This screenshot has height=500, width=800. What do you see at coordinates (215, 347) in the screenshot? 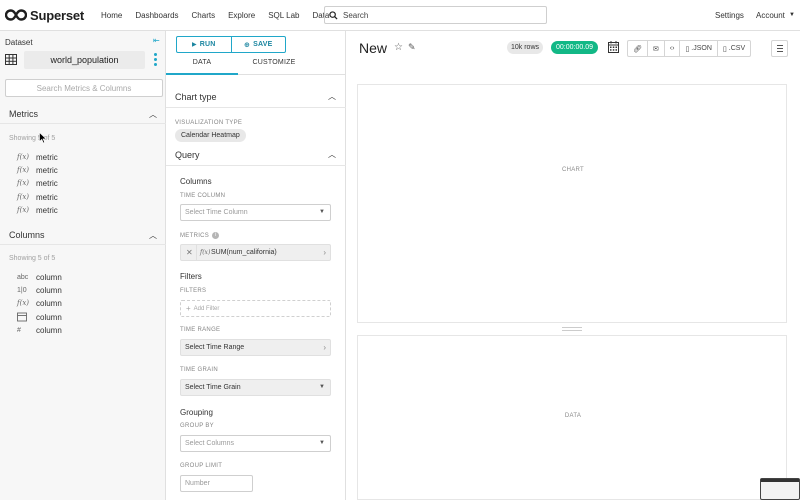
I see `time-range-value: Select Time Range` at bounding box center [215, 347].